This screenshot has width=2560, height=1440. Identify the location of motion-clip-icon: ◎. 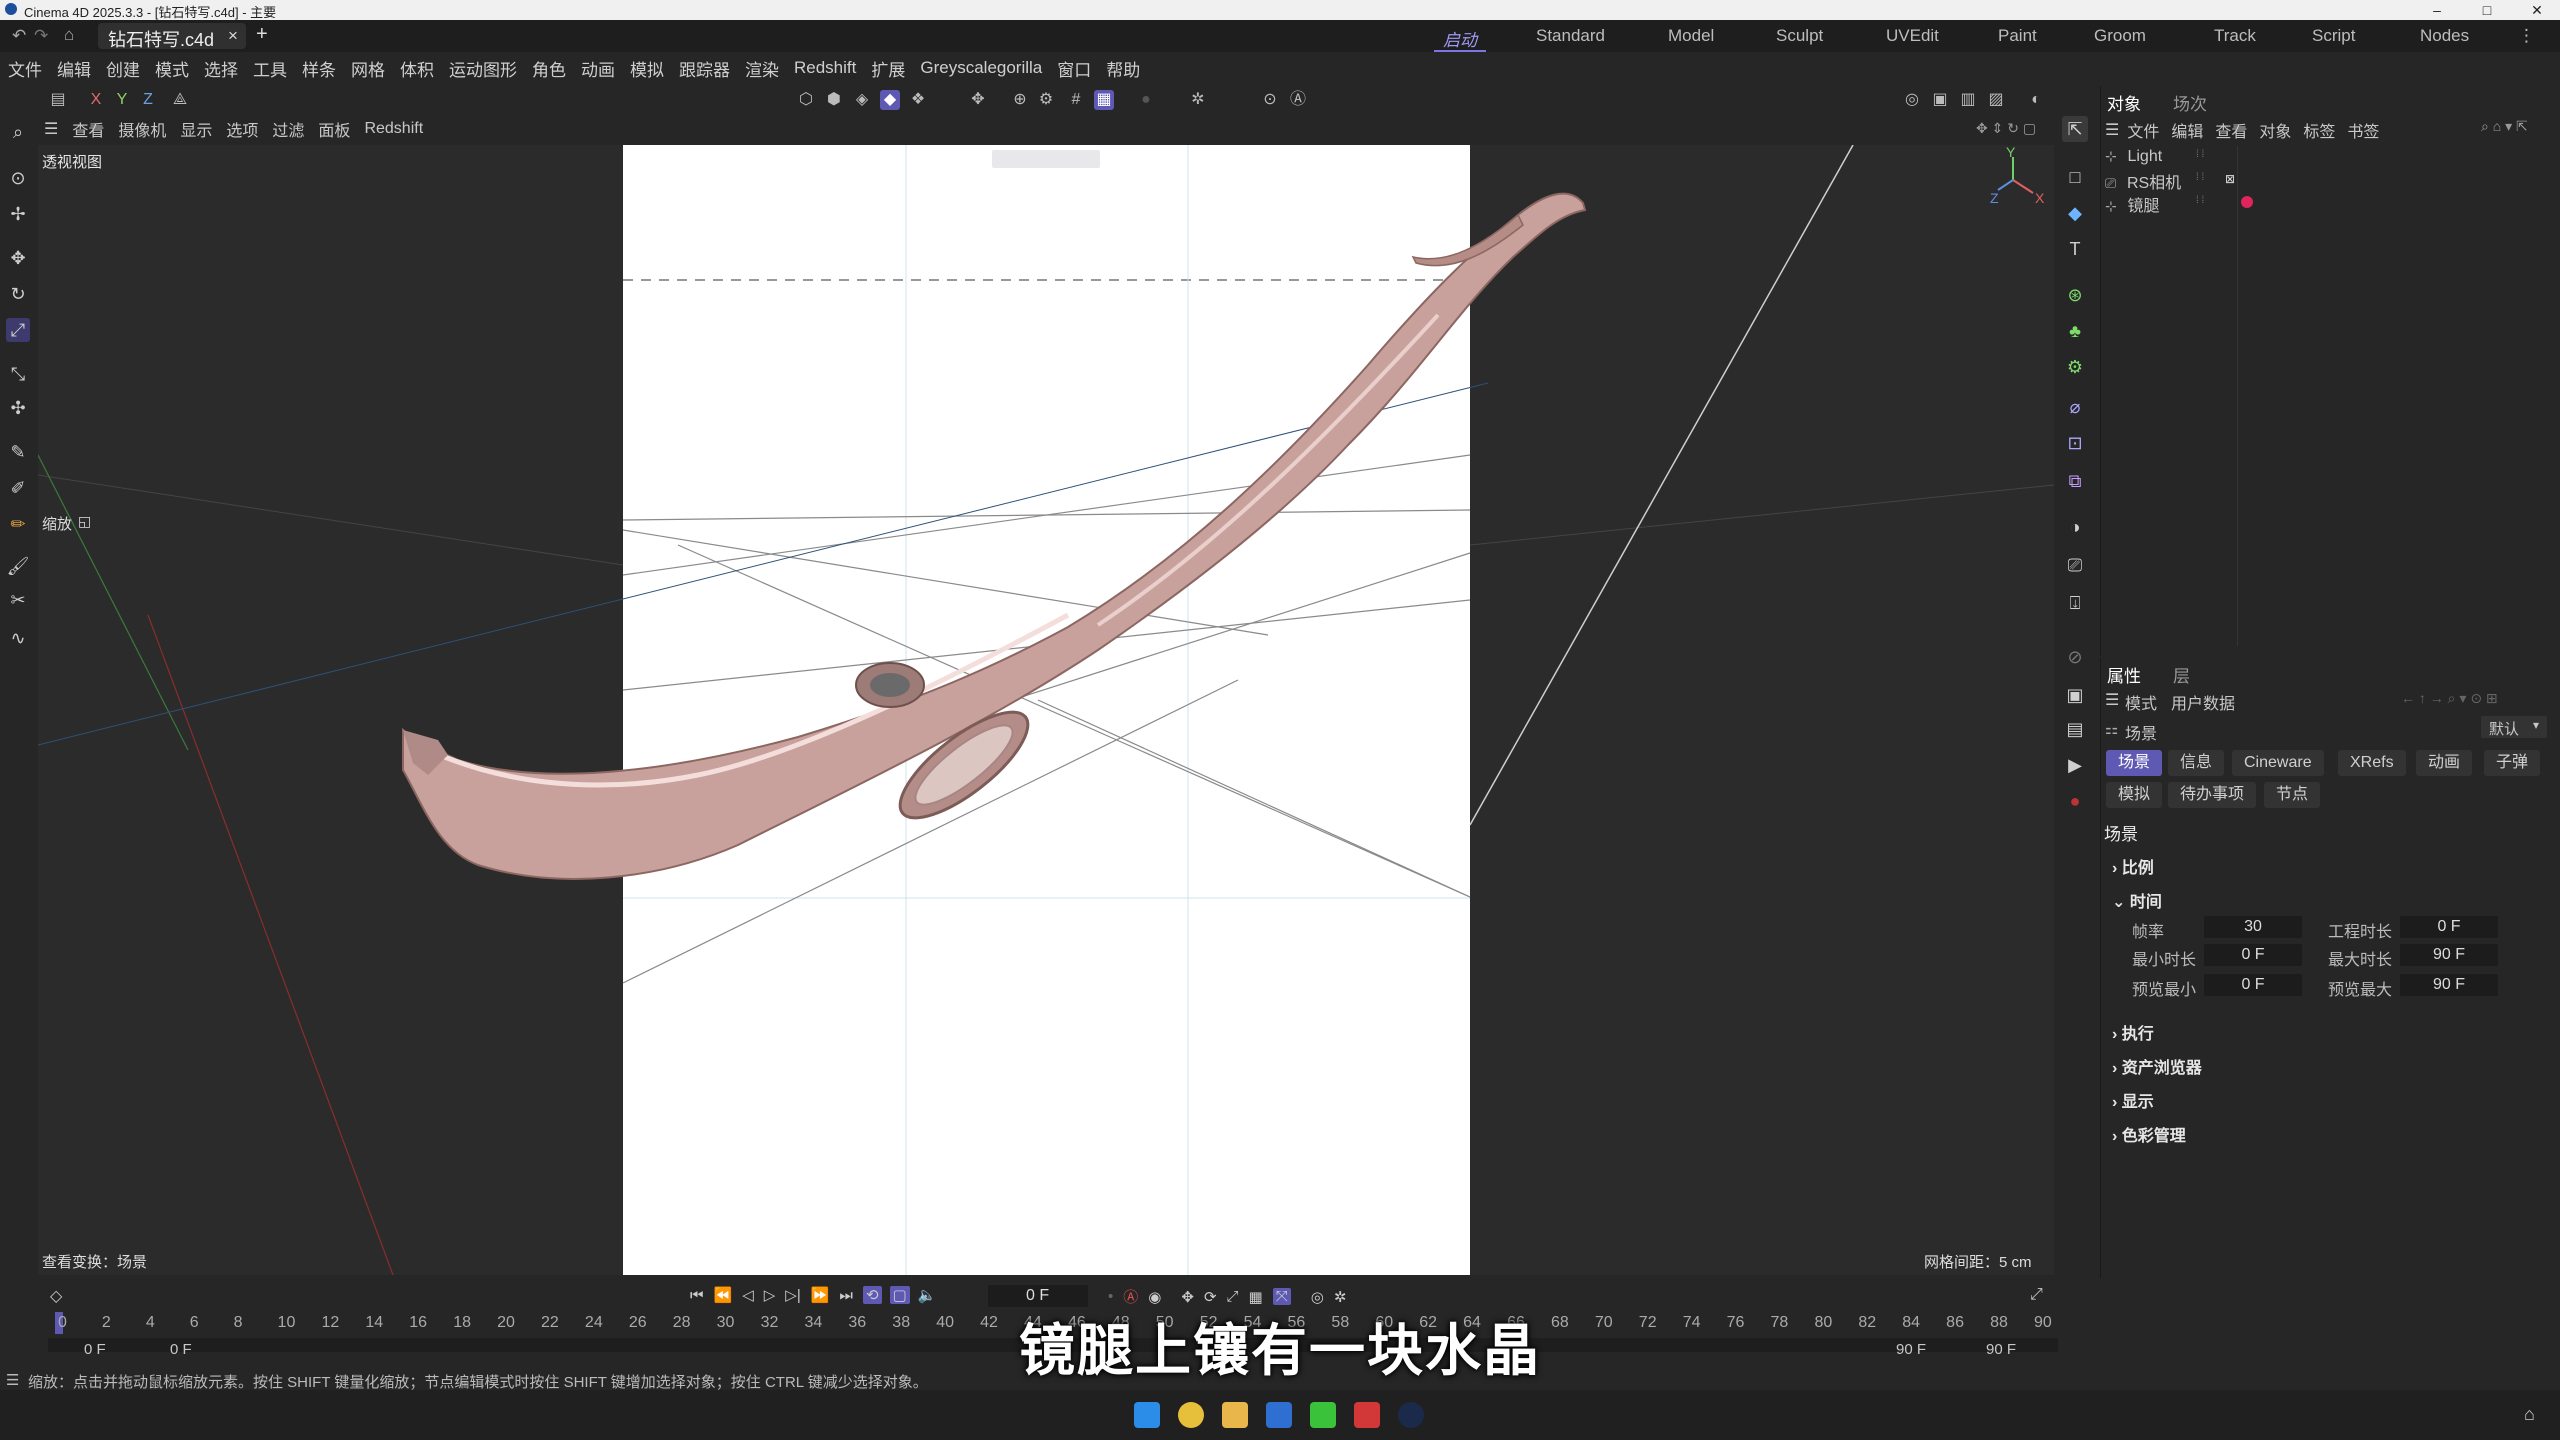
(1317, 1297).